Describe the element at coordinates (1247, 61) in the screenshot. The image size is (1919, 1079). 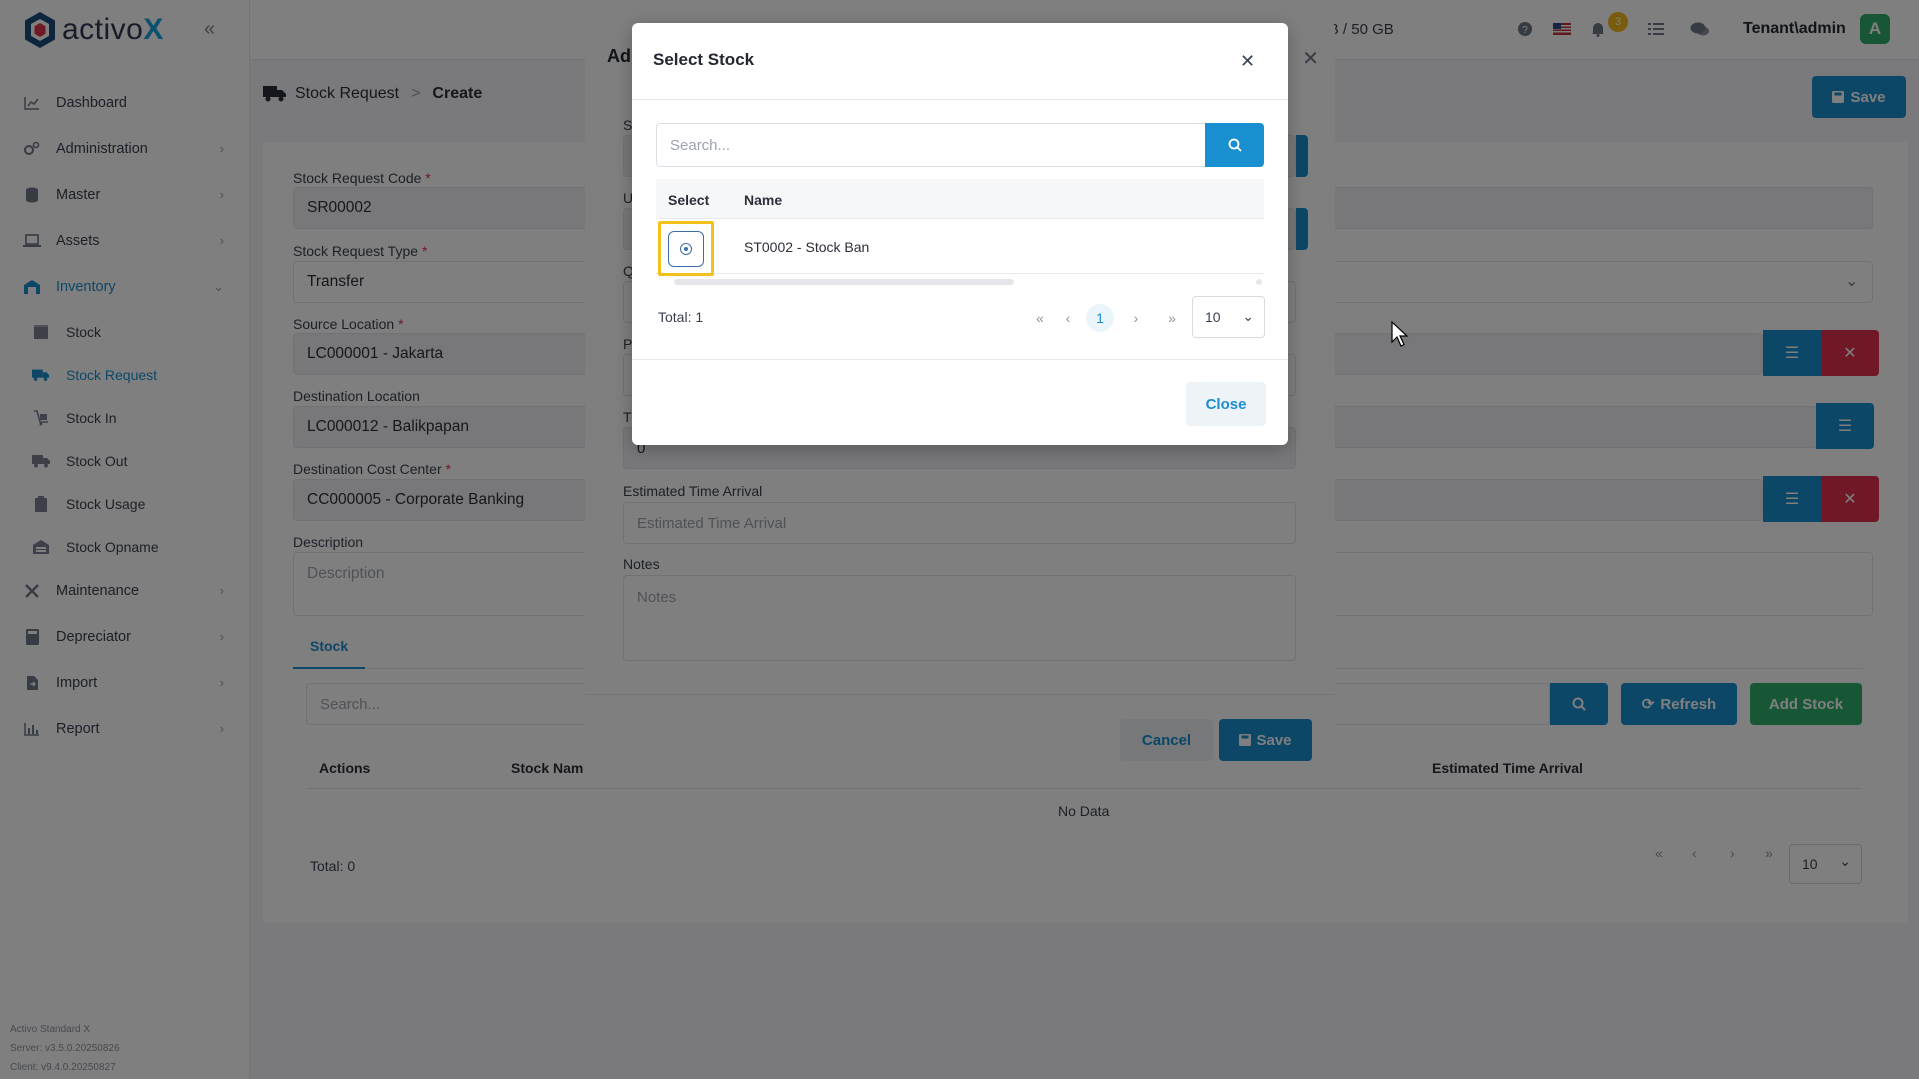
I see `close-icon: ✕` at that location.